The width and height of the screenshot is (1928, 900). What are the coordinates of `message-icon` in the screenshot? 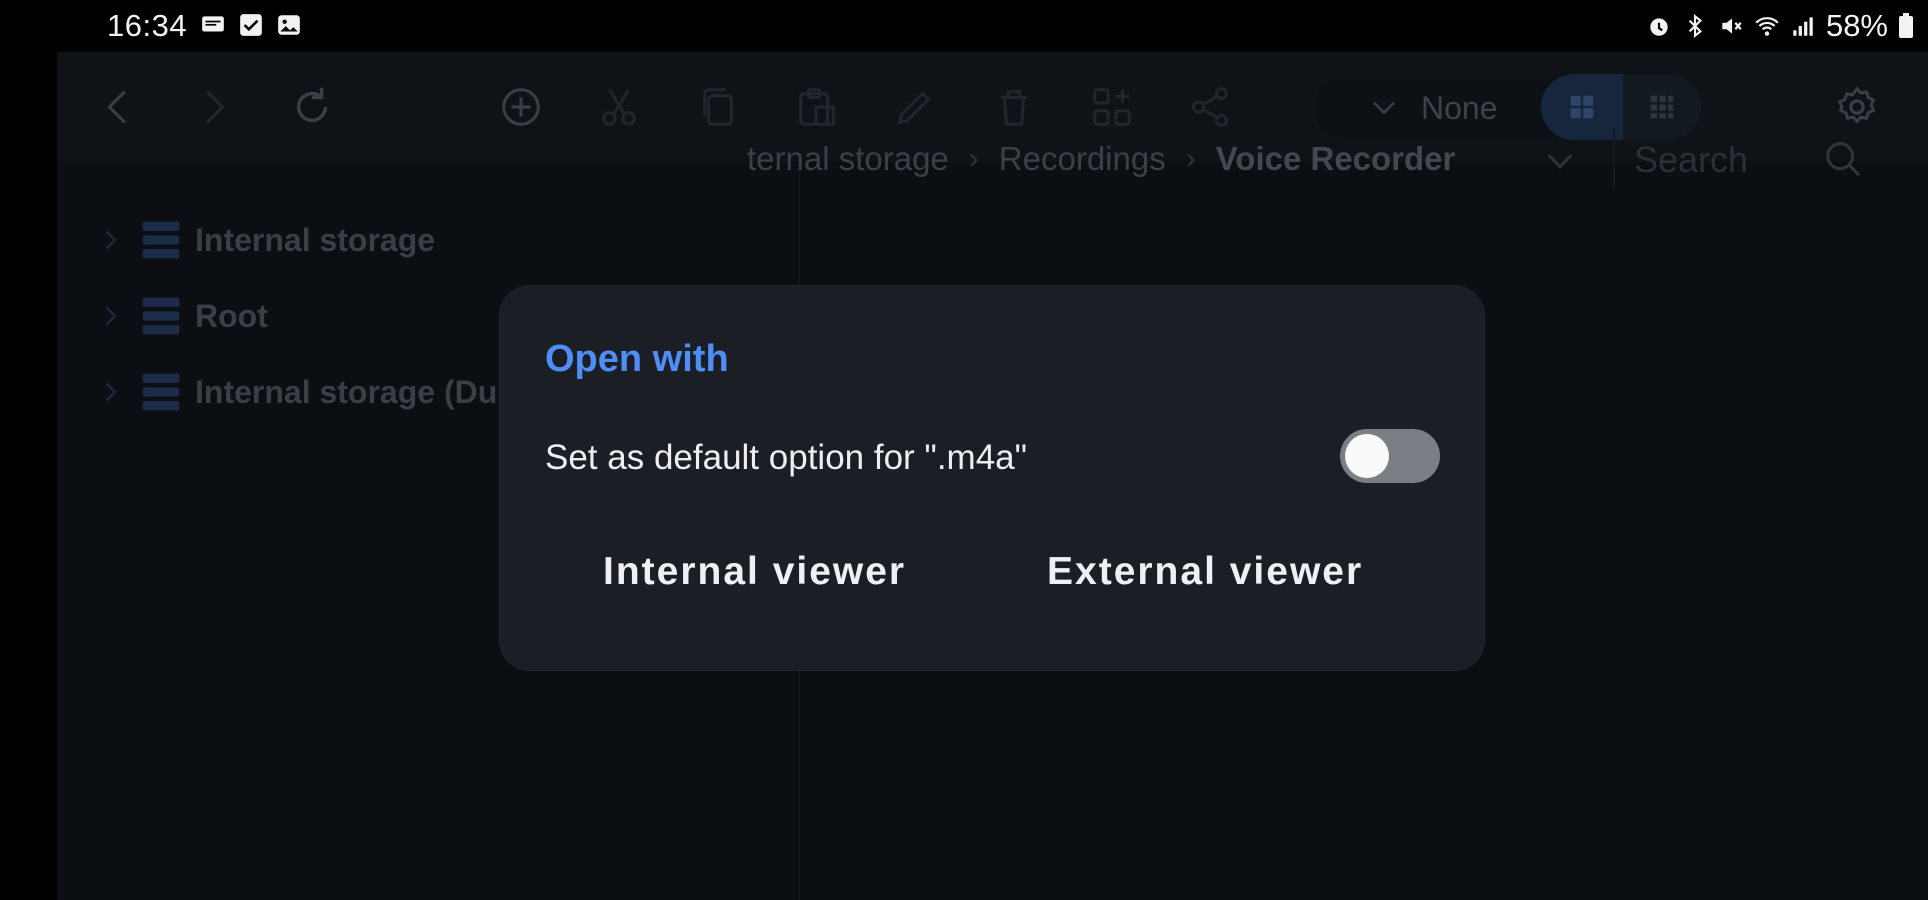 It's located at (213, 25).